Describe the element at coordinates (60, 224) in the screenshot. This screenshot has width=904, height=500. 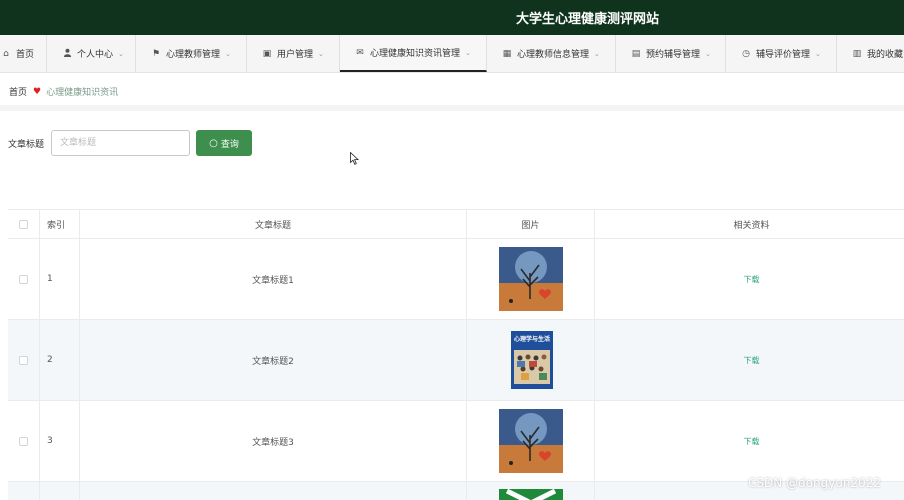
I see `column-header-index: 索引` at that location.